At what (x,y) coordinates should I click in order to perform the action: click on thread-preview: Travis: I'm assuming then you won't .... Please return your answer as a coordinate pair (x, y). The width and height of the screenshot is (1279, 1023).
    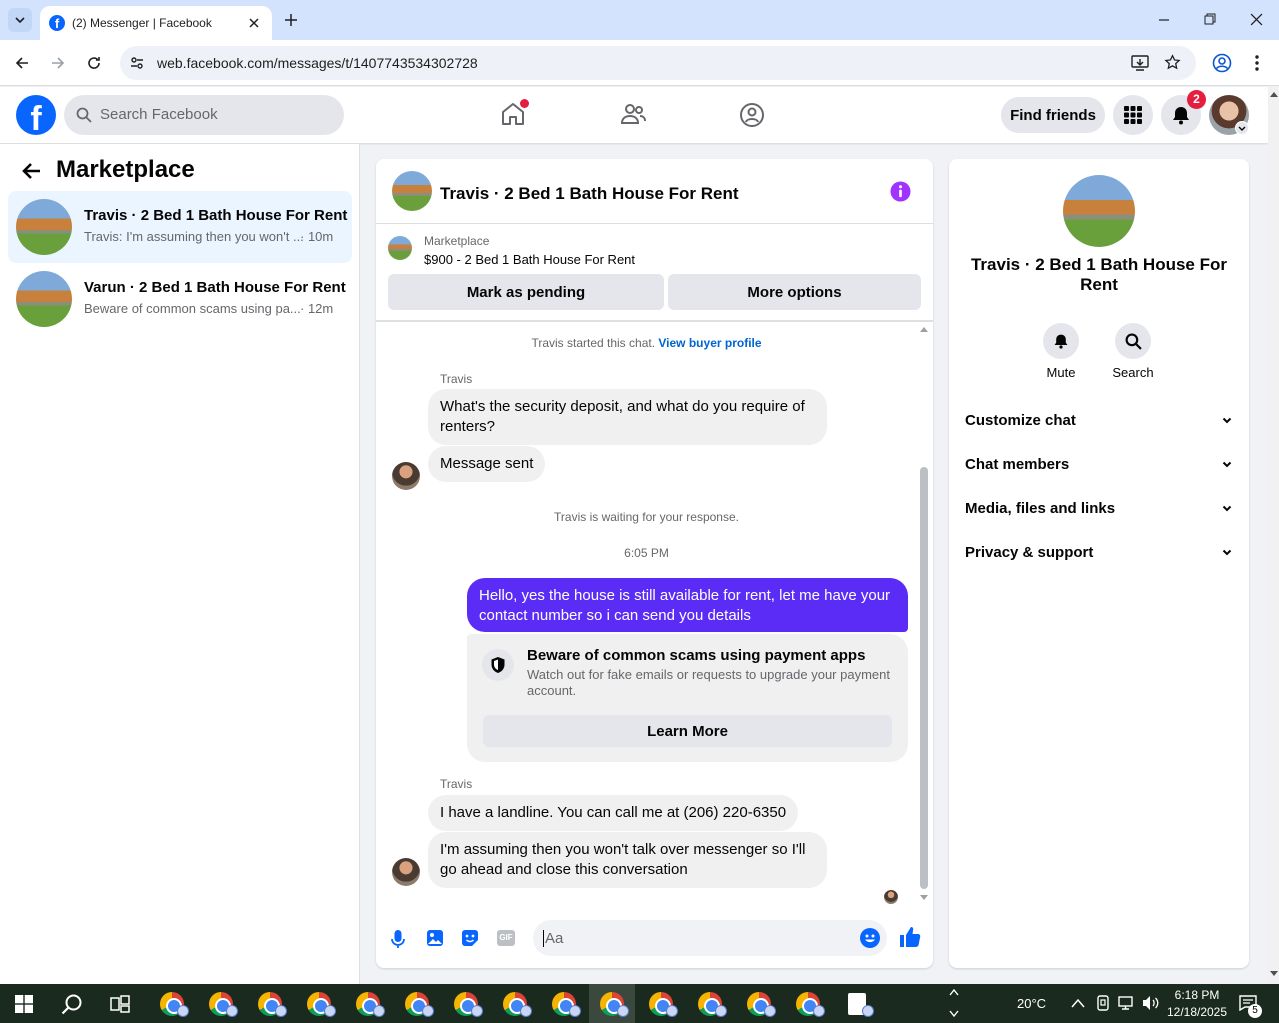
    Looking at the image, I should click on (194, 236).